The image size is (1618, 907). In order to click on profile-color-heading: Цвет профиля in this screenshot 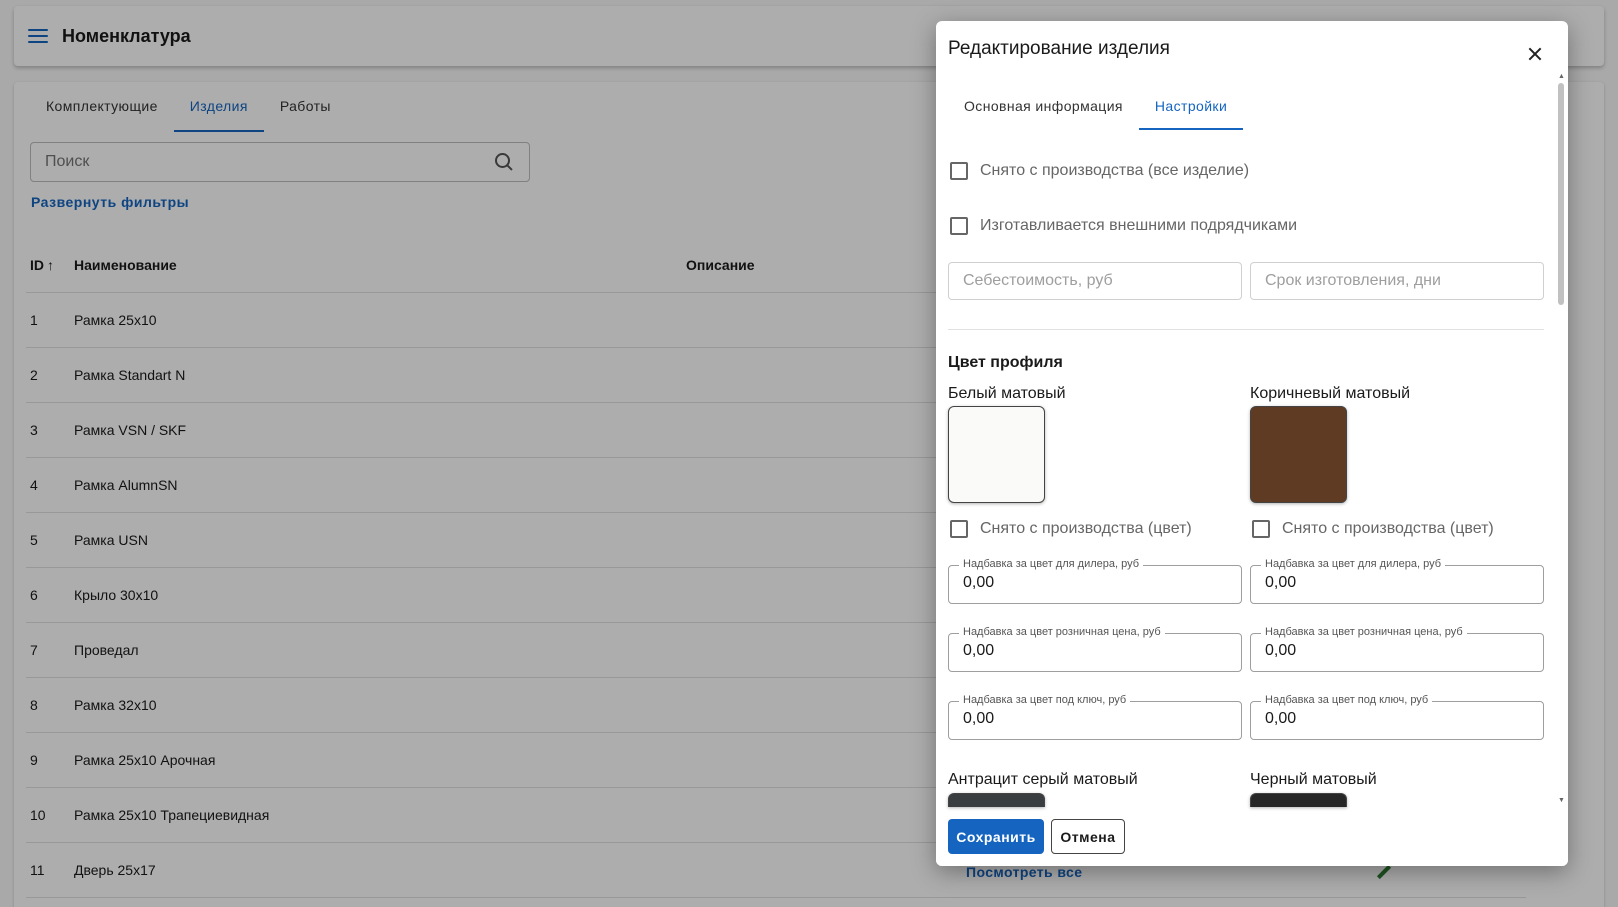, I will do `click(1005, 362)`.